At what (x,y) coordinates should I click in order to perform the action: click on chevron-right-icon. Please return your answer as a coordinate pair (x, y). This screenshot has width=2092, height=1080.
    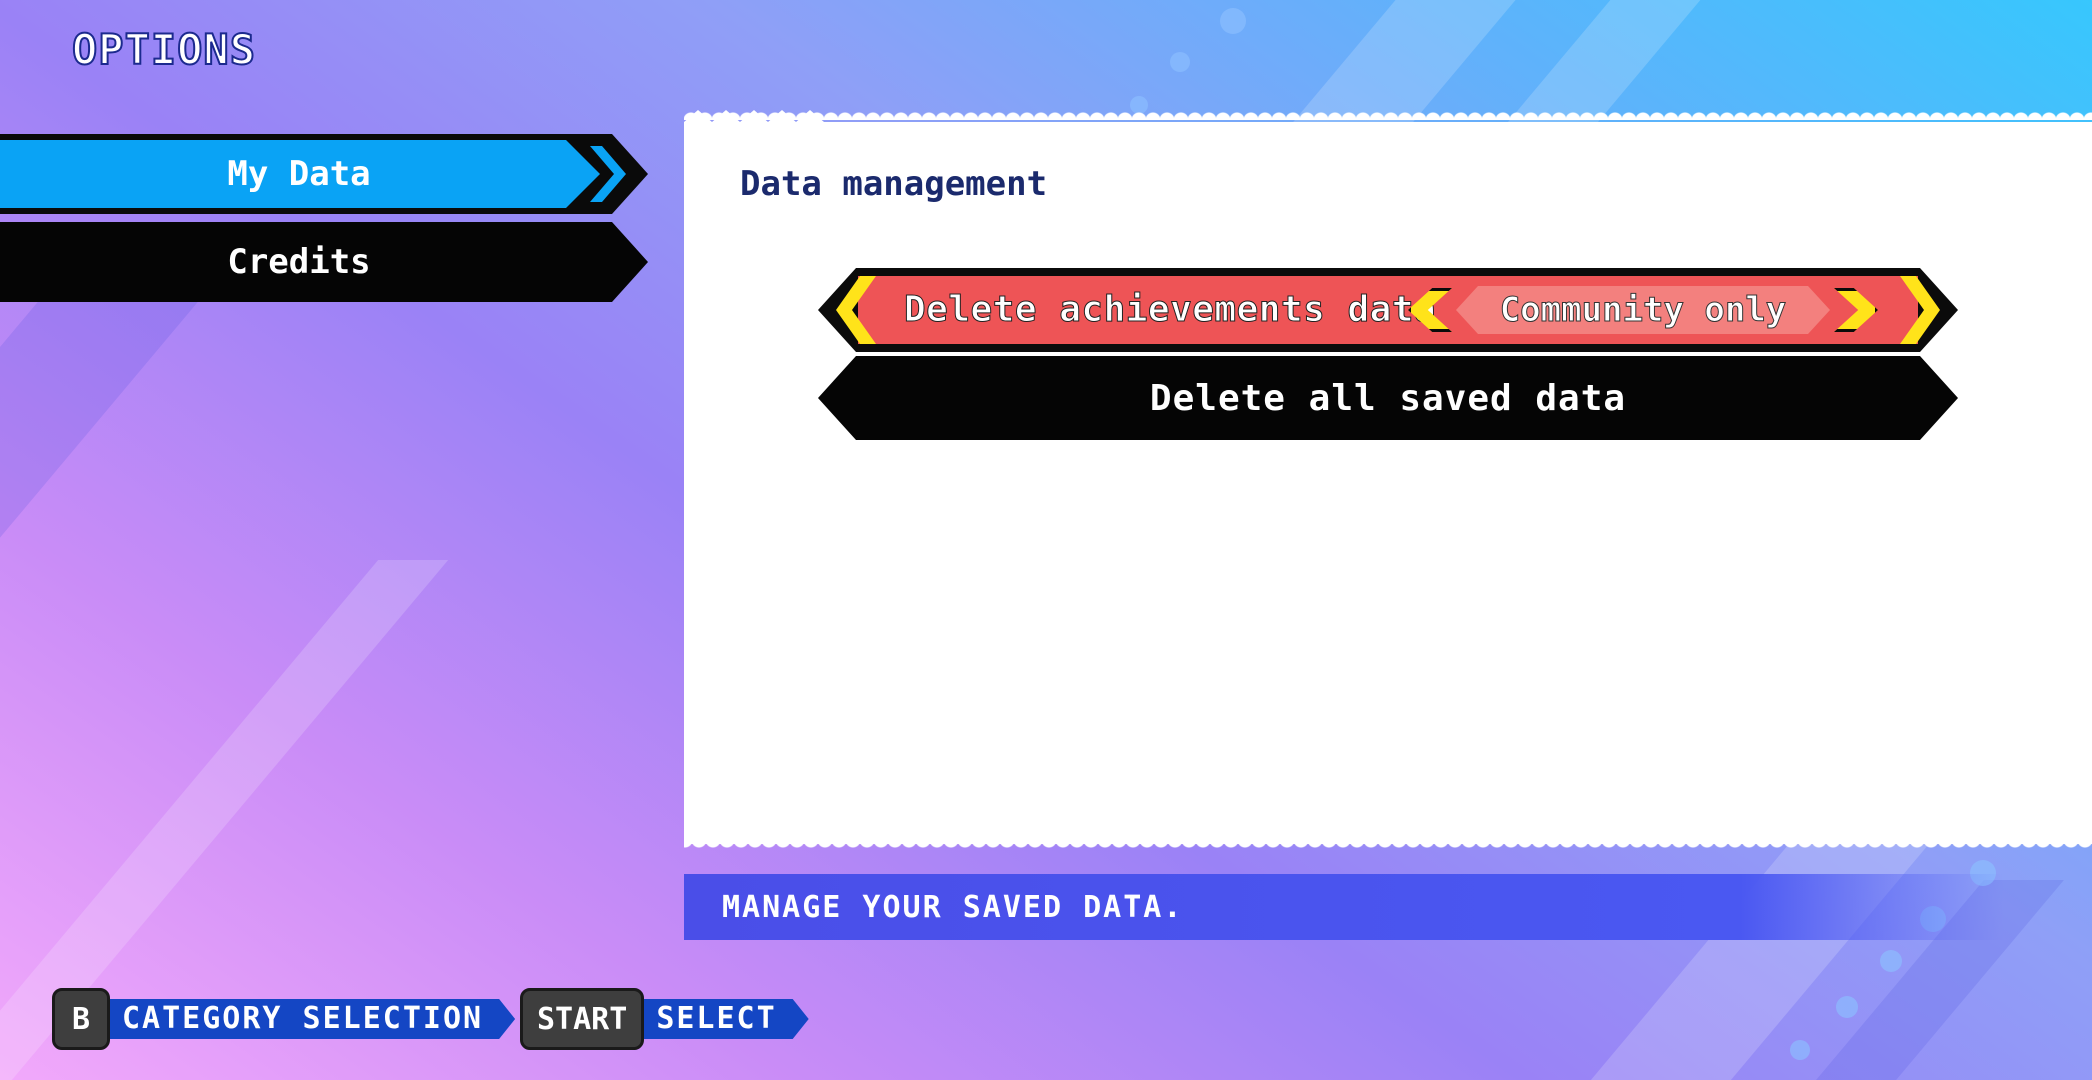
    Looking at the image, I should click on (608, 174).